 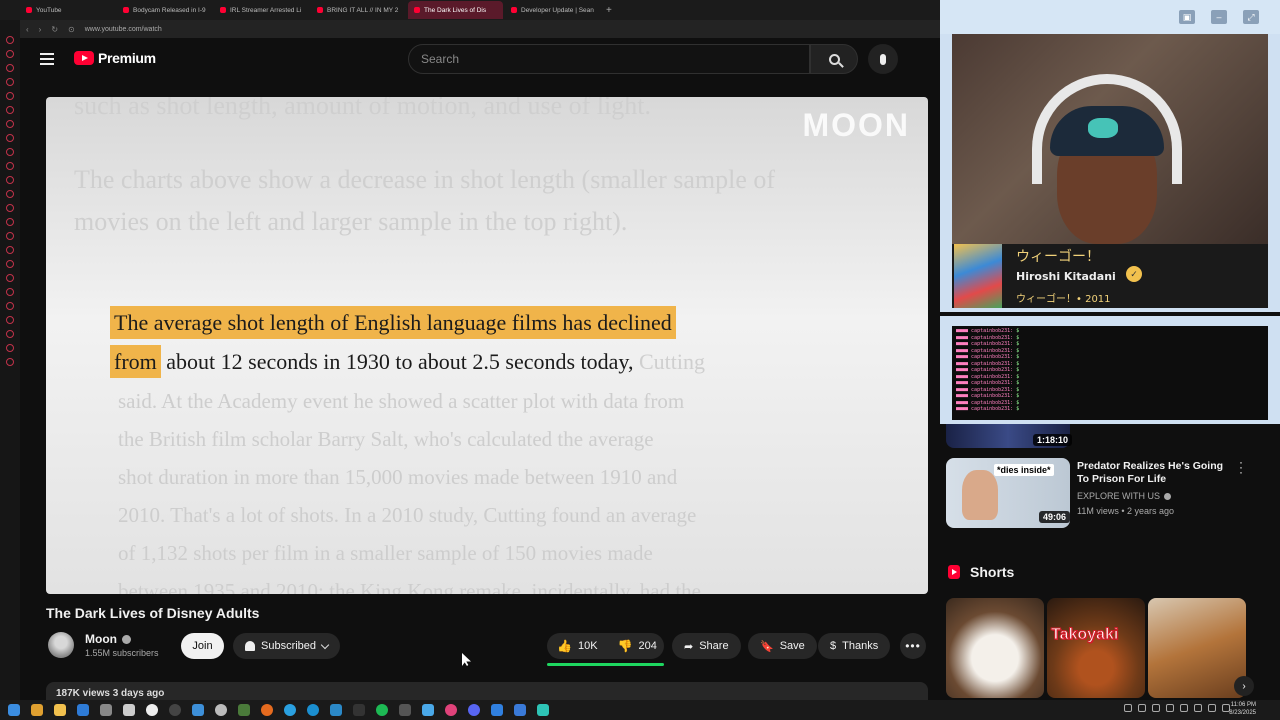 I want to click on bell-icon, so click(x=250, y=646).